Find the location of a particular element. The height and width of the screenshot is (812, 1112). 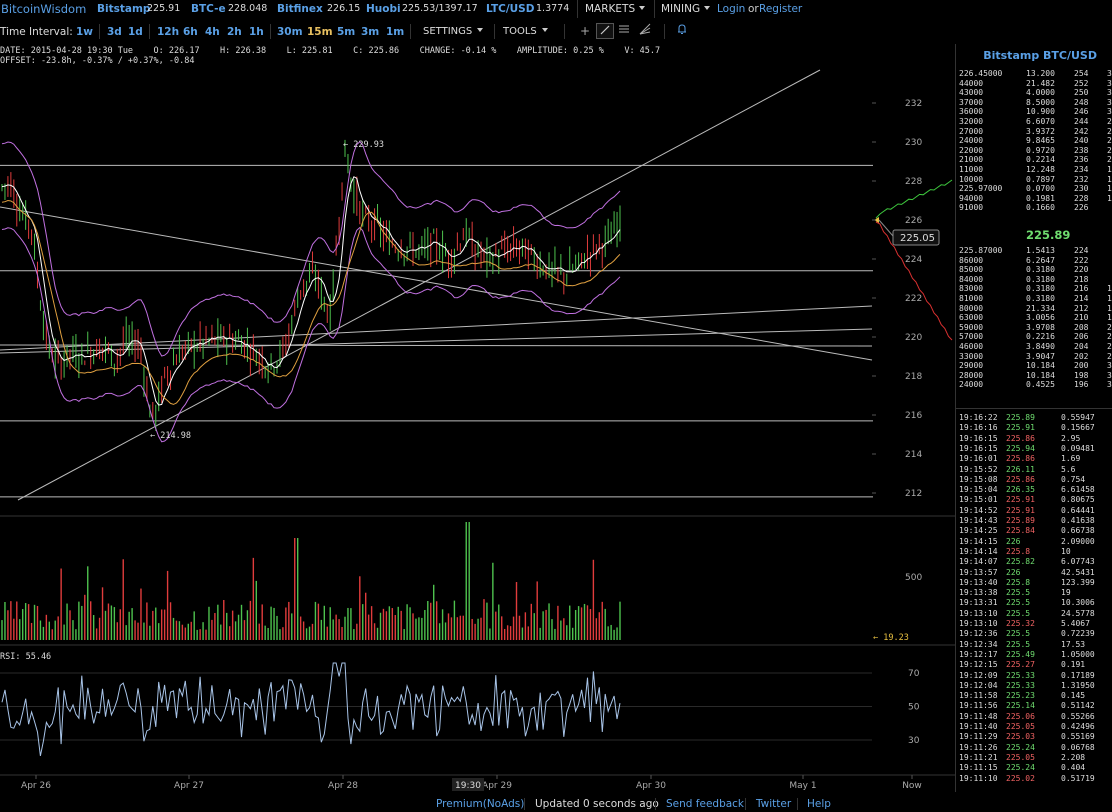

trade-amount: 0.72239 is located at coordinates (1078, 634).